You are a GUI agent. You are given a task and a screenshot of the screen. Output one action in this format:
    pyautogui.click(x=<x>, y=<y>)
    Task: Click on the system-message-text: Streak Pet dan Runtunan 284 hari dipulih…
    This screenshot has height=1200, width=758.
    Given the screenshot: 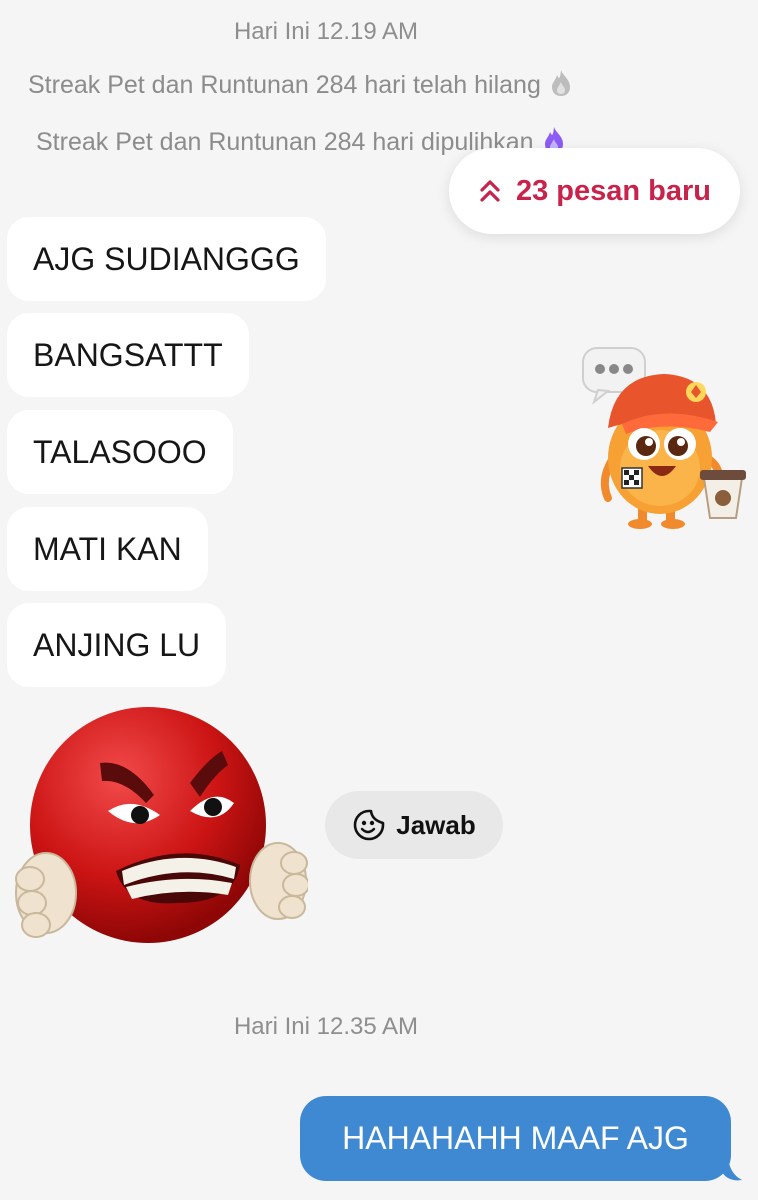 What is the action you would take?
    pyautogui.click(x=285, y=142)
    